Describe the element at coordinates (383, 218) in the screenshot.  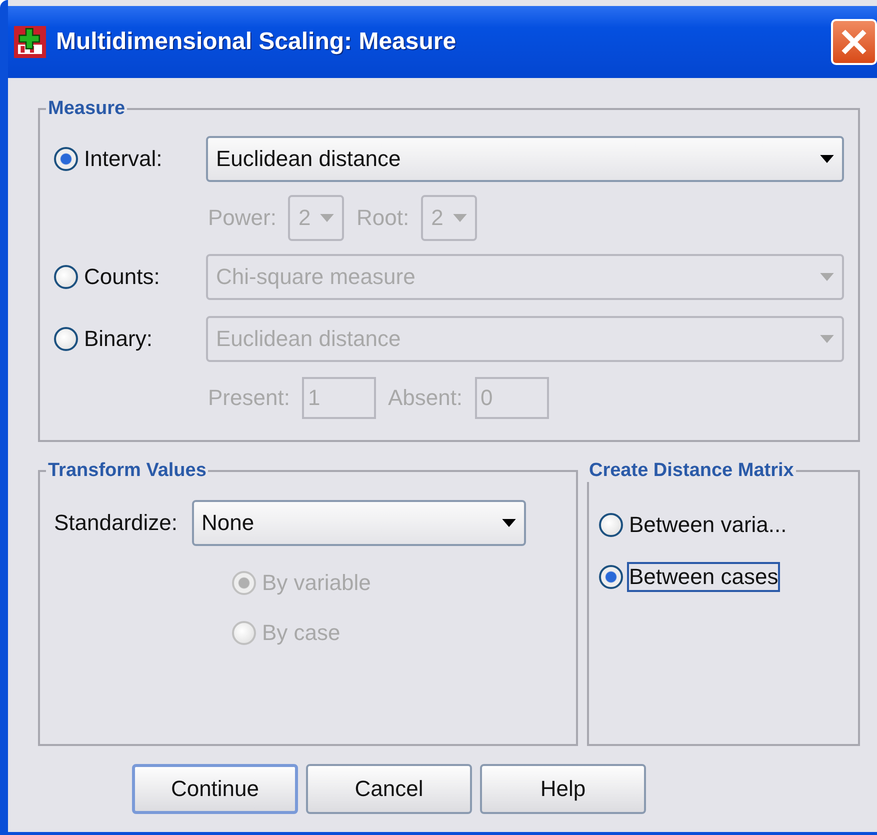
I see `field-label: Root:` at that location.